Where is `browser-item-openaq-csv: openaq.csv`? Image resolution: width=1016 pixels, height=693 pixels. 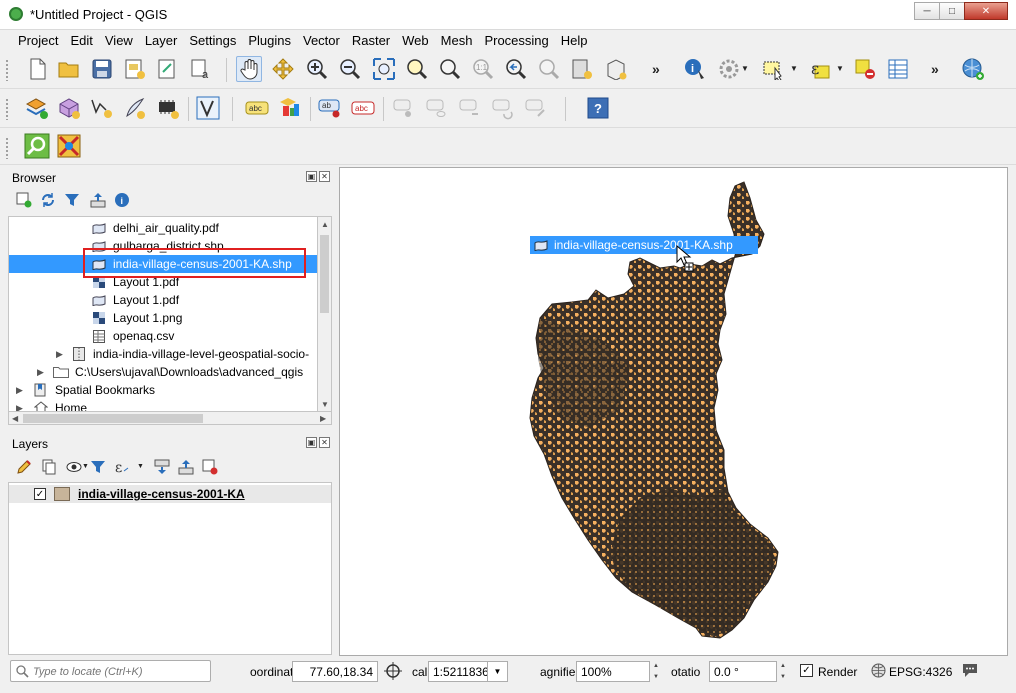
browser-item-openaq-csv: openaq.csv is located at coordinates (163, 336).